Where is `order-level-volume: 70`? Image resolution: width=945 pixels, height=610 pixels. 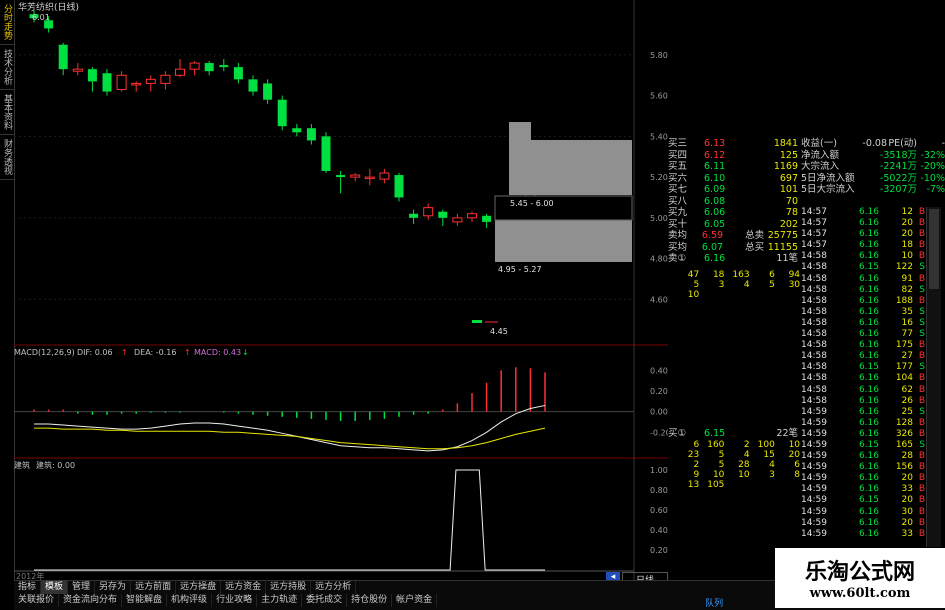
order-level-volume: 70 is located at coordinates (791, 201).